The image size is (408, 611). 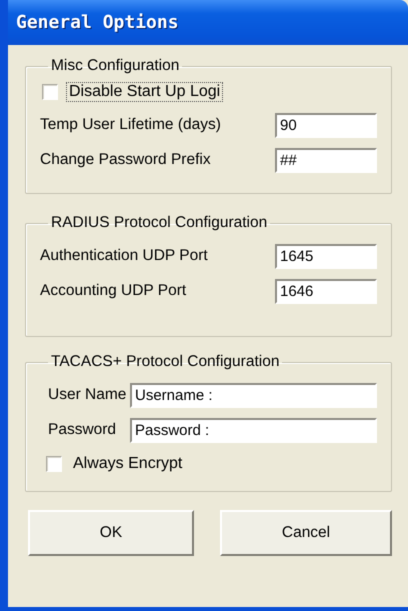 What do you see at coordinates (114, 291) in the screenshot?
I see `field-label: Accounting UDP Port` at bounding box center [114, 291].